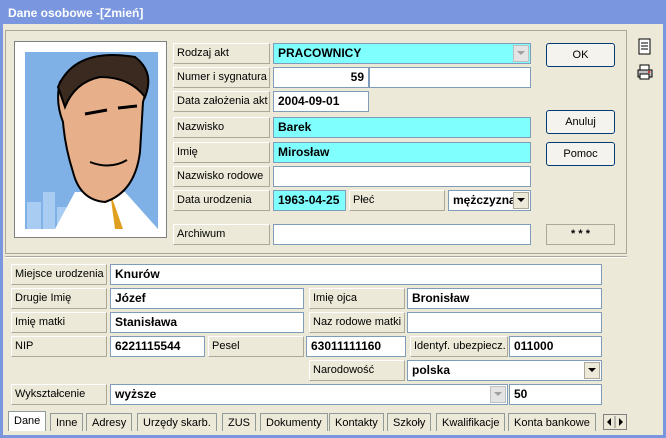  What do you see at coordinates (504, 370) in the screenshot?
I see `narodowosc-select: polska` at bounding box center [504, 370].